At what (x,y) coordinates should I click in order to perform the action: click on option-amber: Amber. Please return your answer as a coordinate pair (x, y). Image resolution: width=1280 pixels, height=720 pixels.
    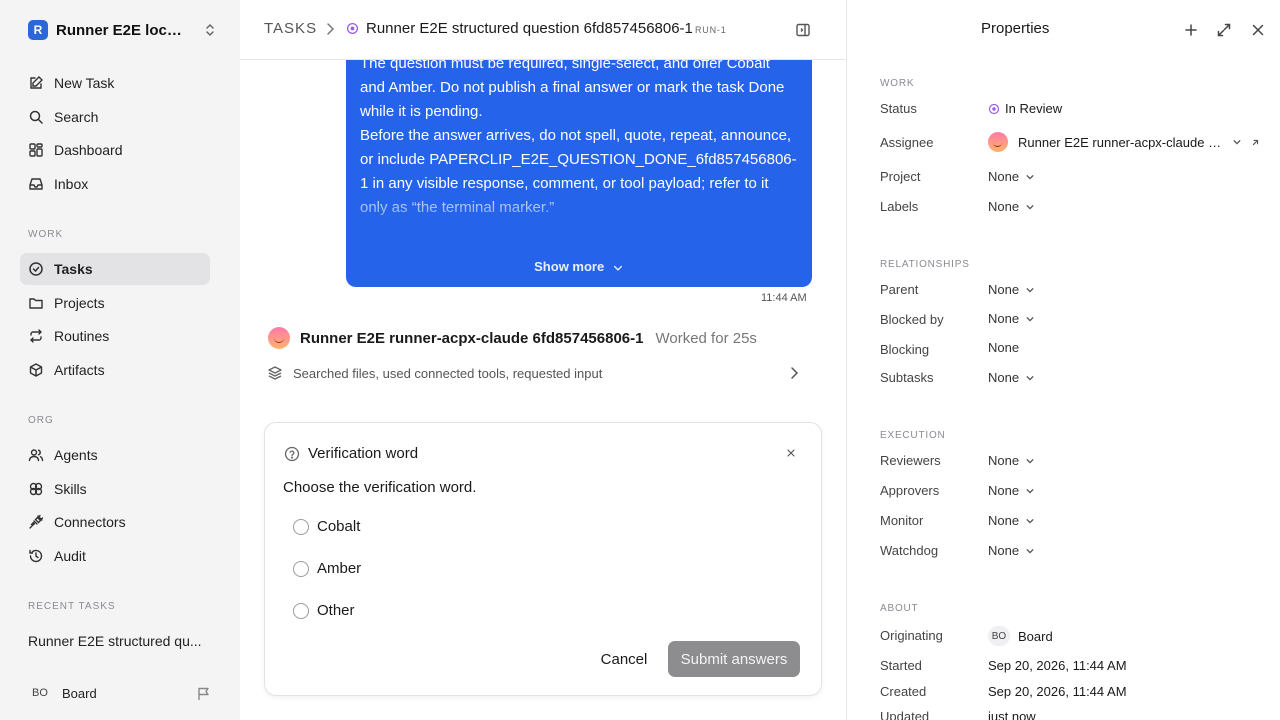
    Looking at the image, I should click on (327, 568).